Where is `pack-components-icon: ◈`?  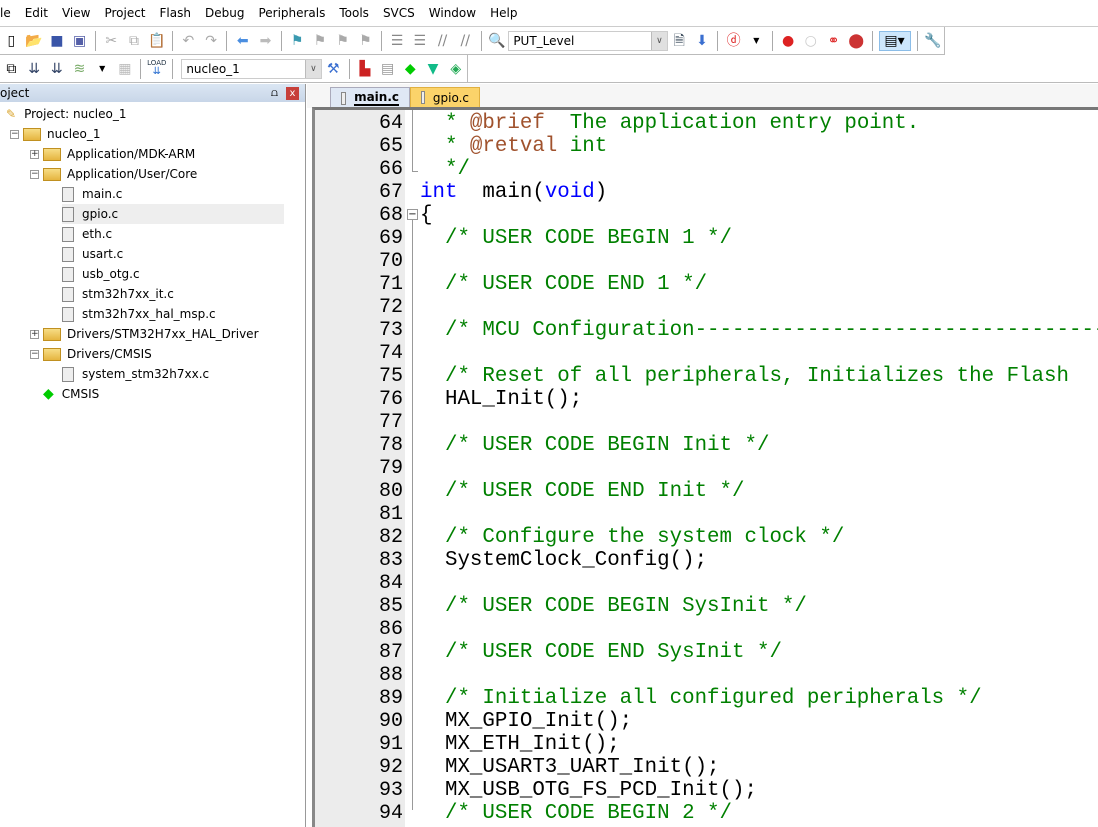 pack-components-icon: ◈ is located at coordinates (455, 69).